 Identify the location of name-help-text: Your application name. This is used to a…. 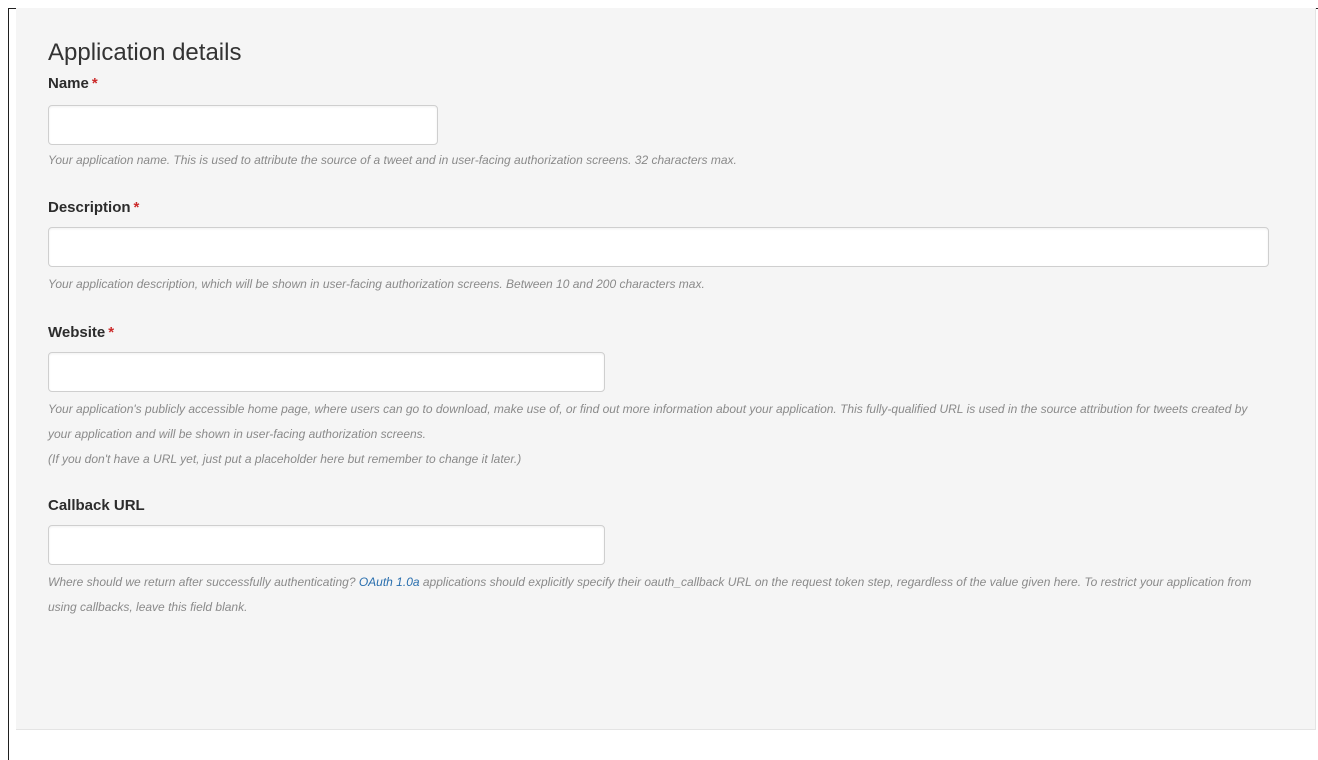
(392, 160).